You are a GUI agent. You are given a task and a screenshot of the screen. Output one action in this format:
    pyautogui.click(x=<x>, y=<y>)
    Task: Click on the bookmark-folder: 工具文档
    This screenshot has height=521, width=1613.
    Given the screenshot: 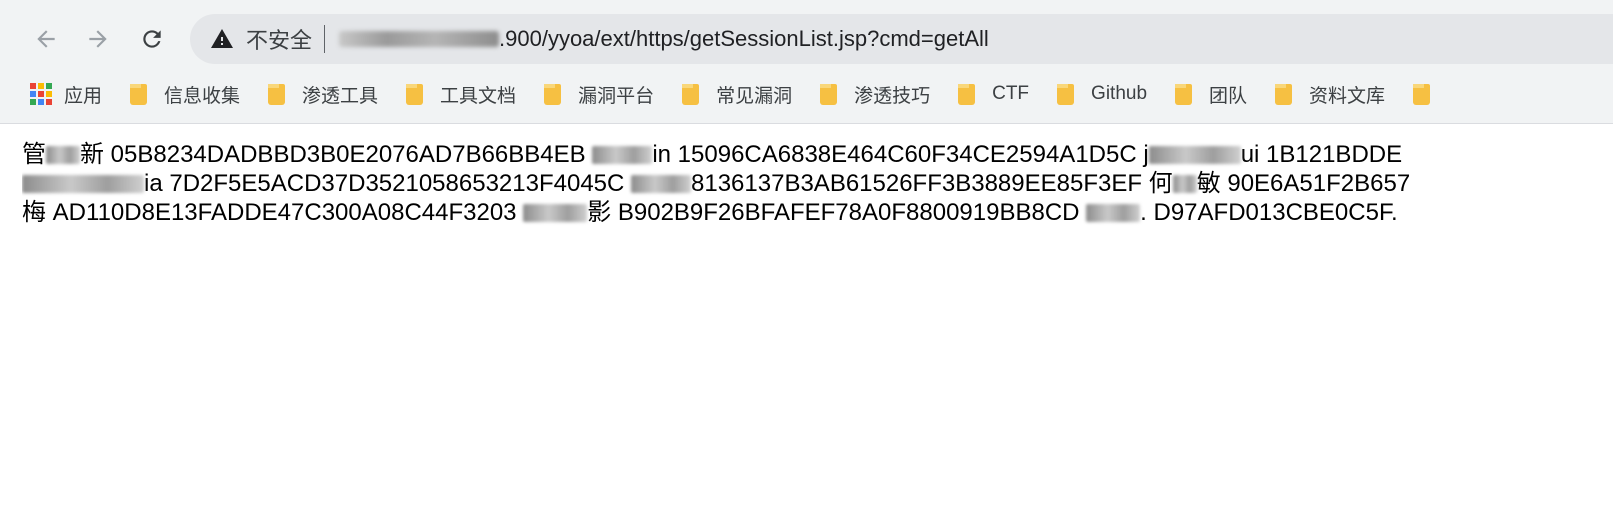 What is the action you would take?
    pyautogui.click(x=461, y=94)
    